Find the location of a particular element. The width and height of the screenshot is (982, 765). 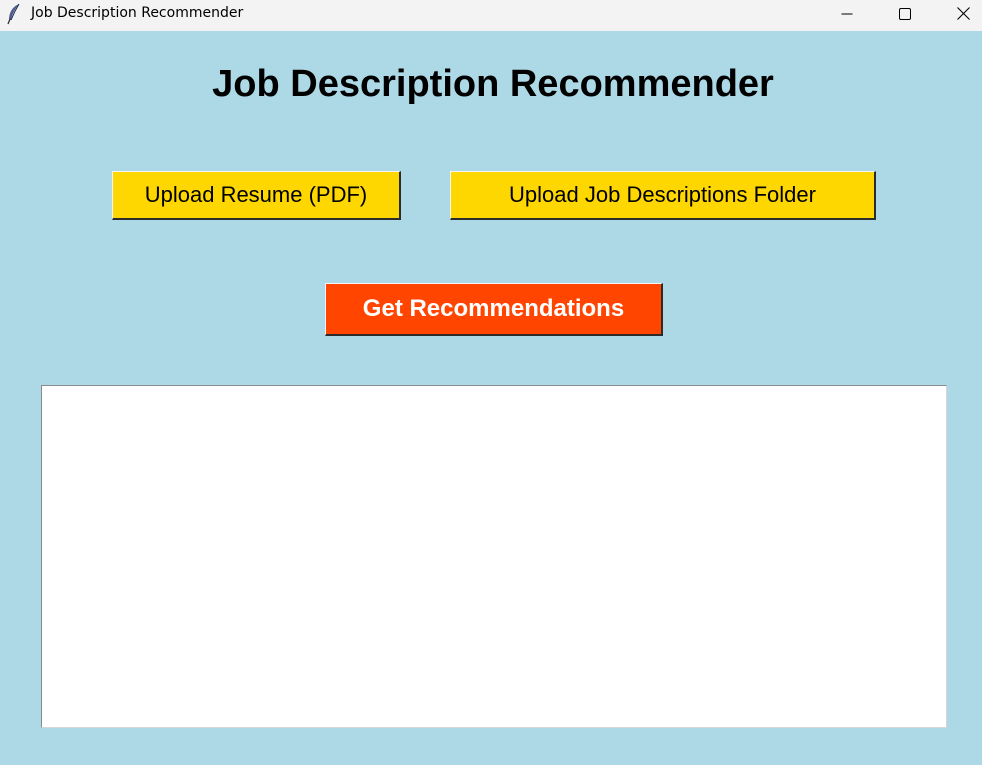

title-bar: Job Description Recommender is located at coordinates (491, 15).